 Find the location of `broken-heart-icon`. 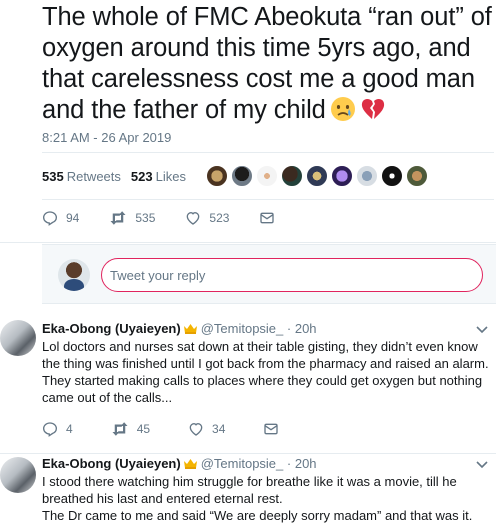

broken-heart-icon is located at coordinates (372, 108).